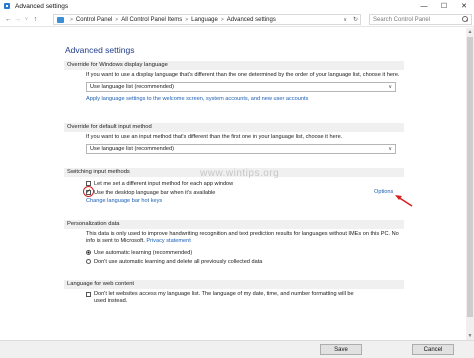 The width and height of the screenshot is (474, 358). I want to click on search-input: Search Control Panel, so click(420, 19).